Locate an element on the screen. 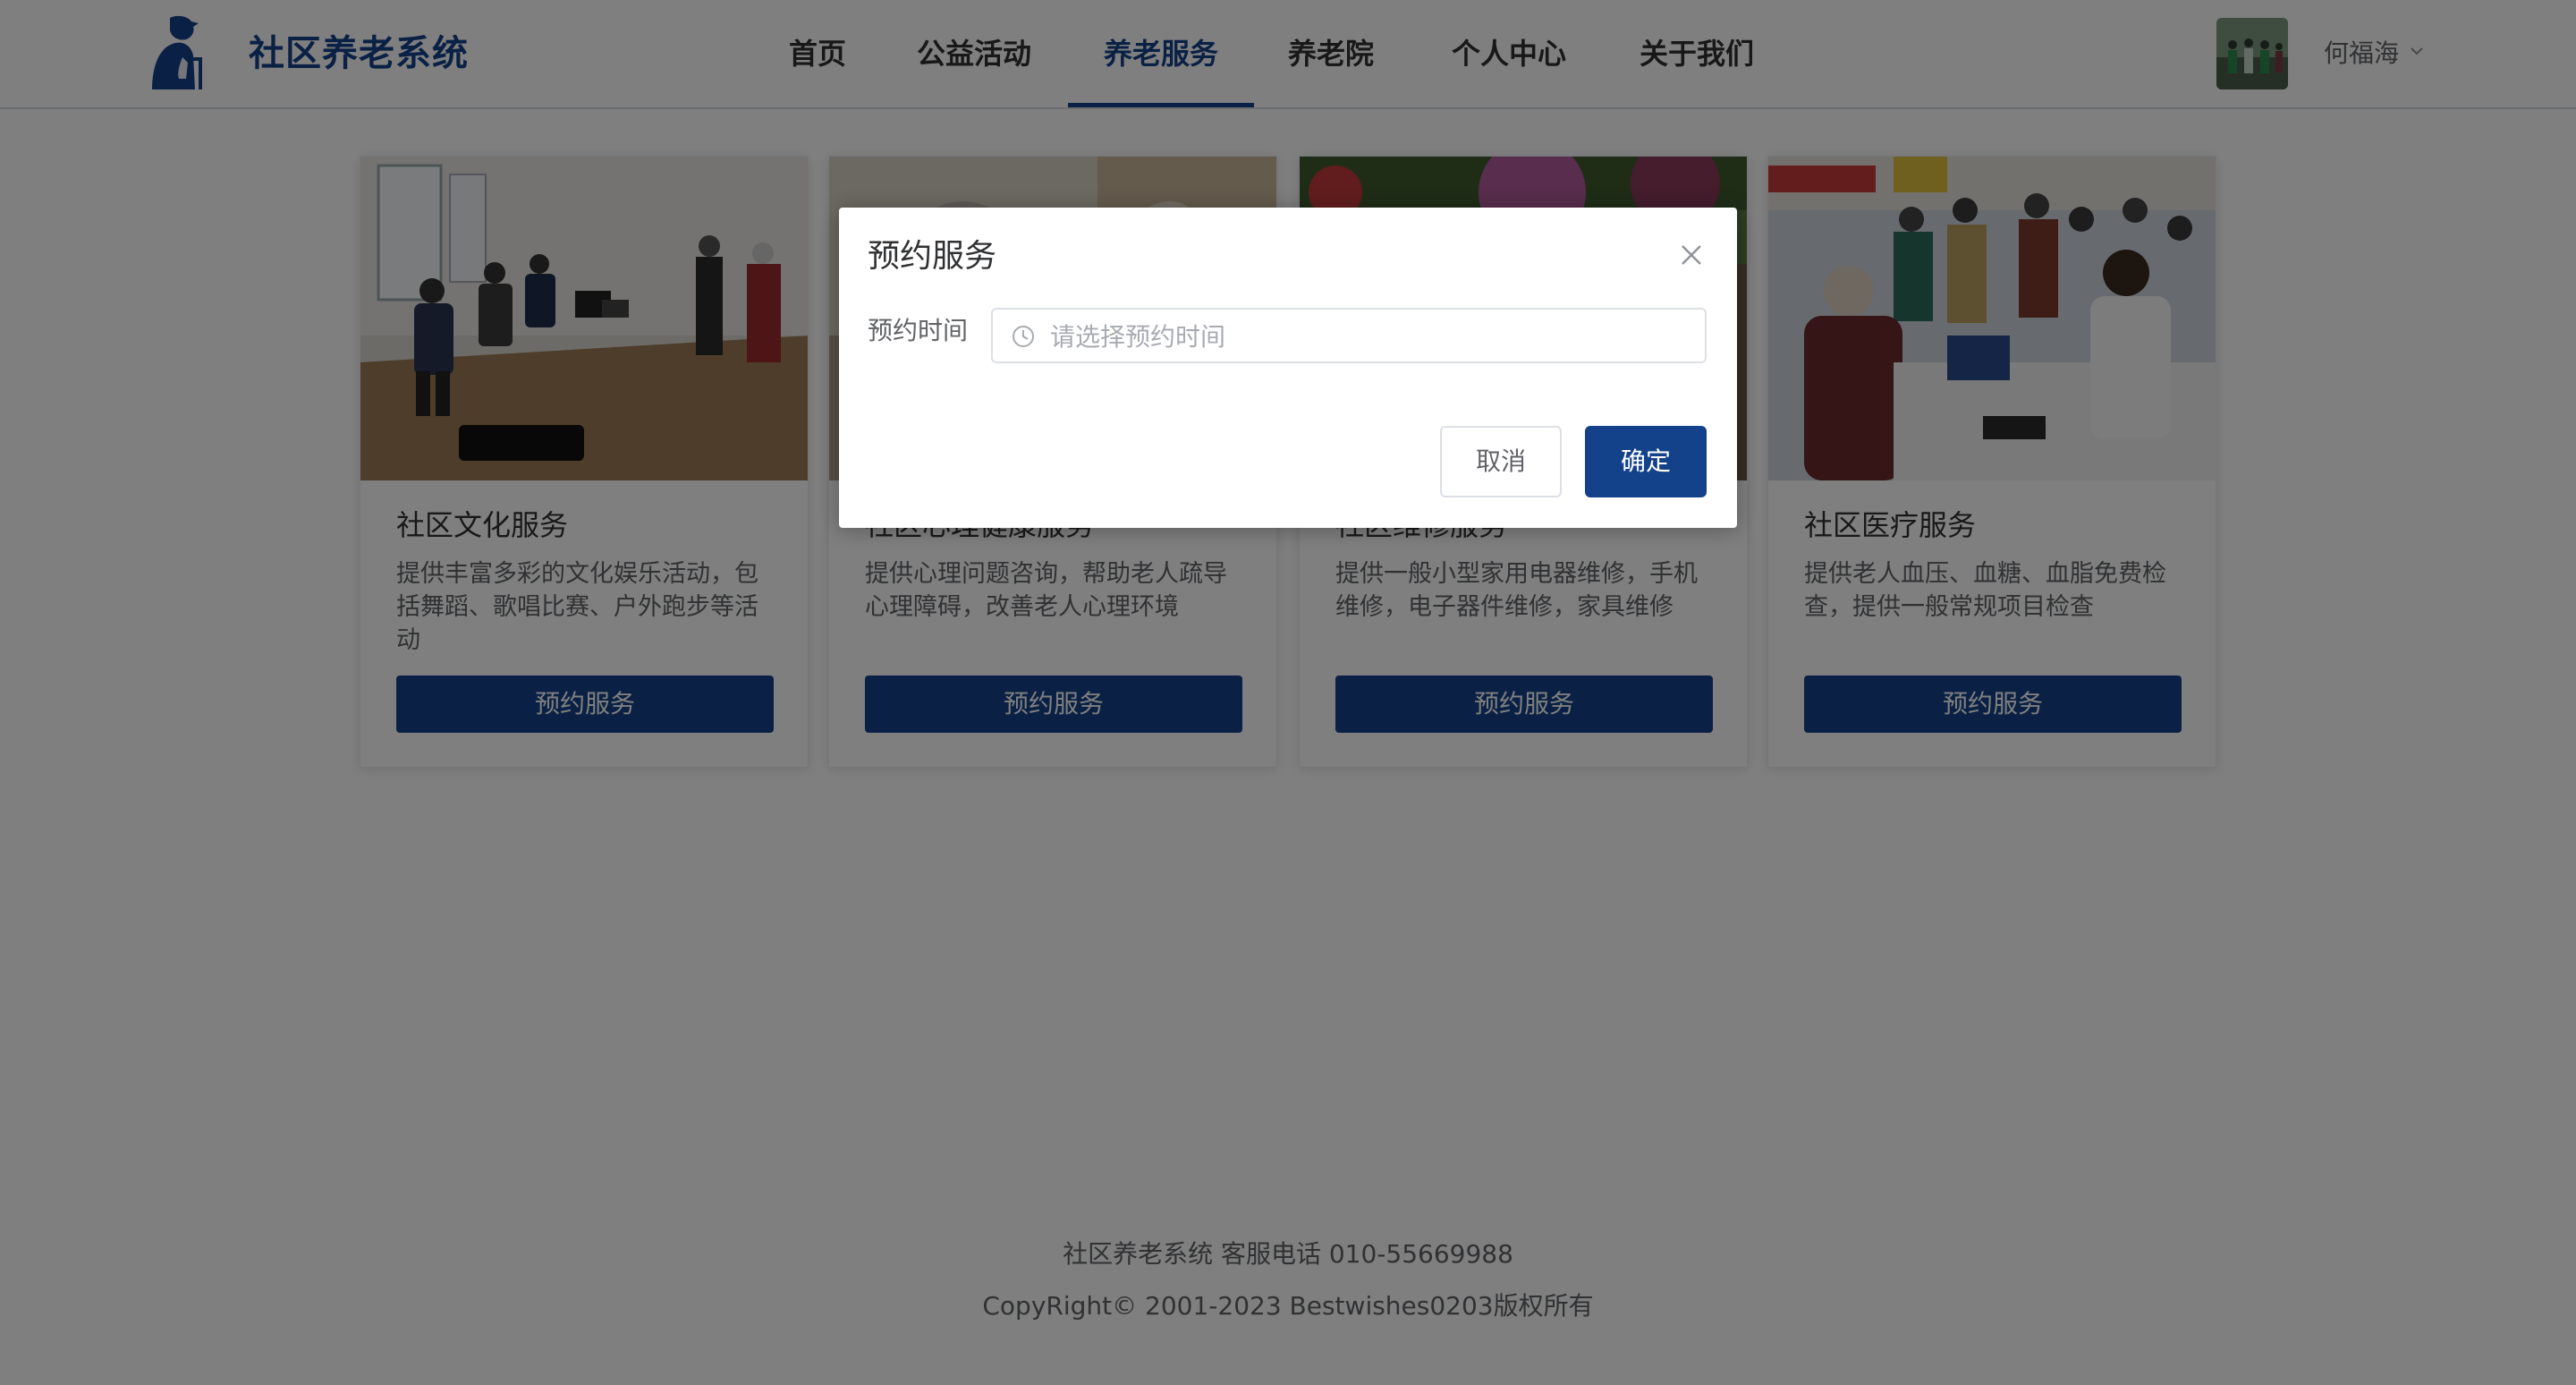 Image resolution: width=2576 pixels, height=1385 pixels. cancel-button: 取消 is located at coordinates (1501, 461).